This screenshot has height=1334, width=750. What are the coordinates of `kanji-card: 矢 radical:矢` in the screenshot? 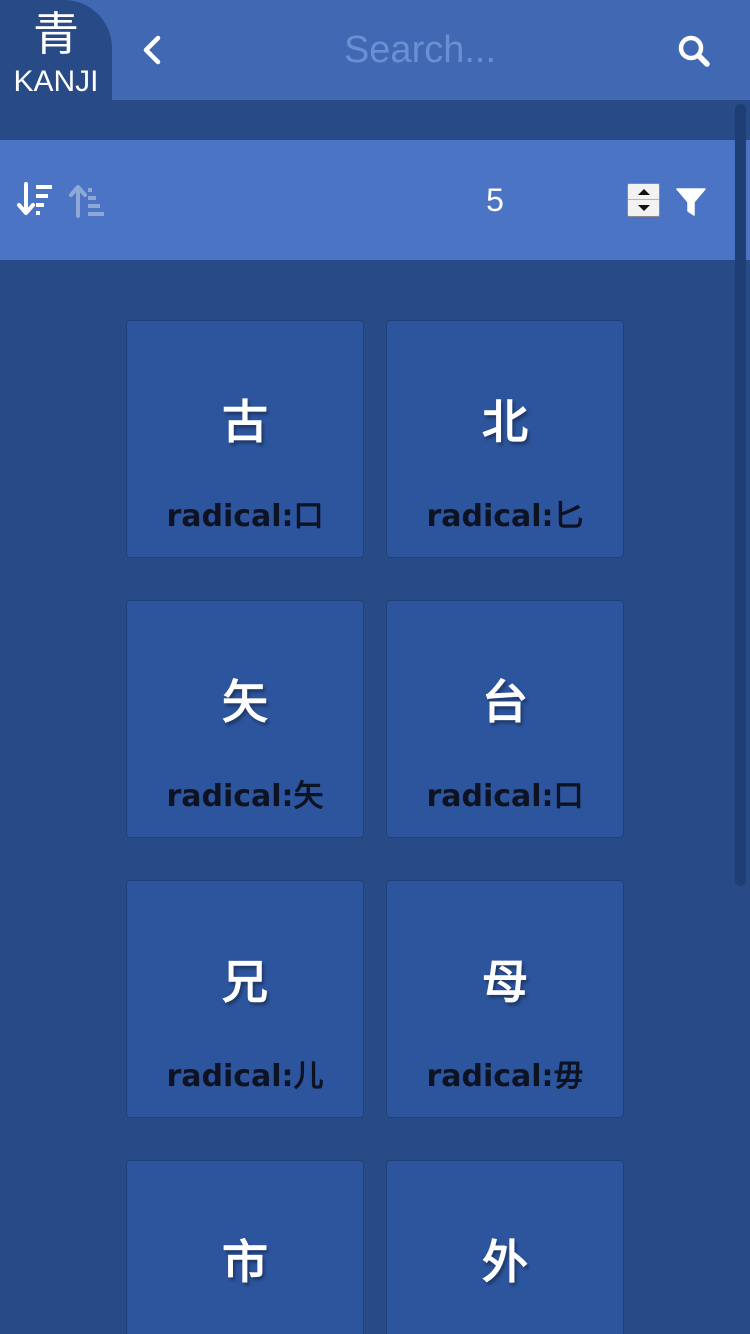 It's located at (245, 719).